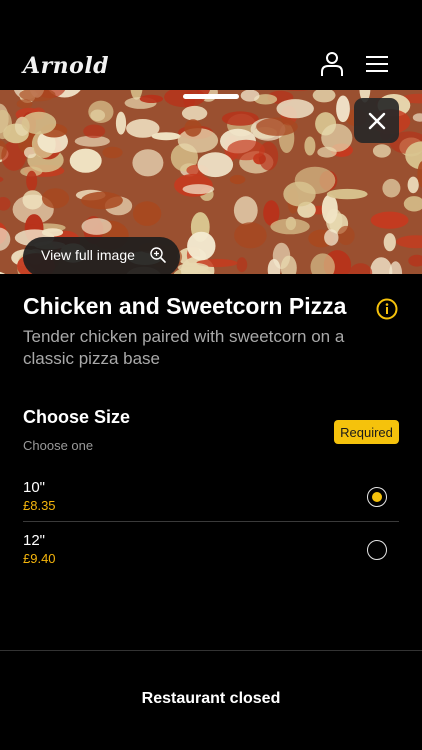 The height and width of the screenshot is (750, 422). I want to click on menu-button, so click(377, 64).